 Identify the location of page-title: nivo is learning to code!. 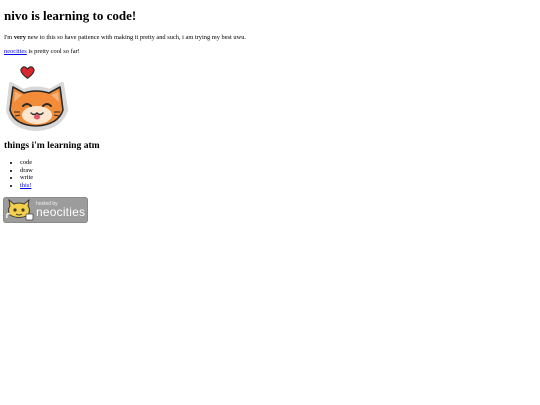
(70, 15).